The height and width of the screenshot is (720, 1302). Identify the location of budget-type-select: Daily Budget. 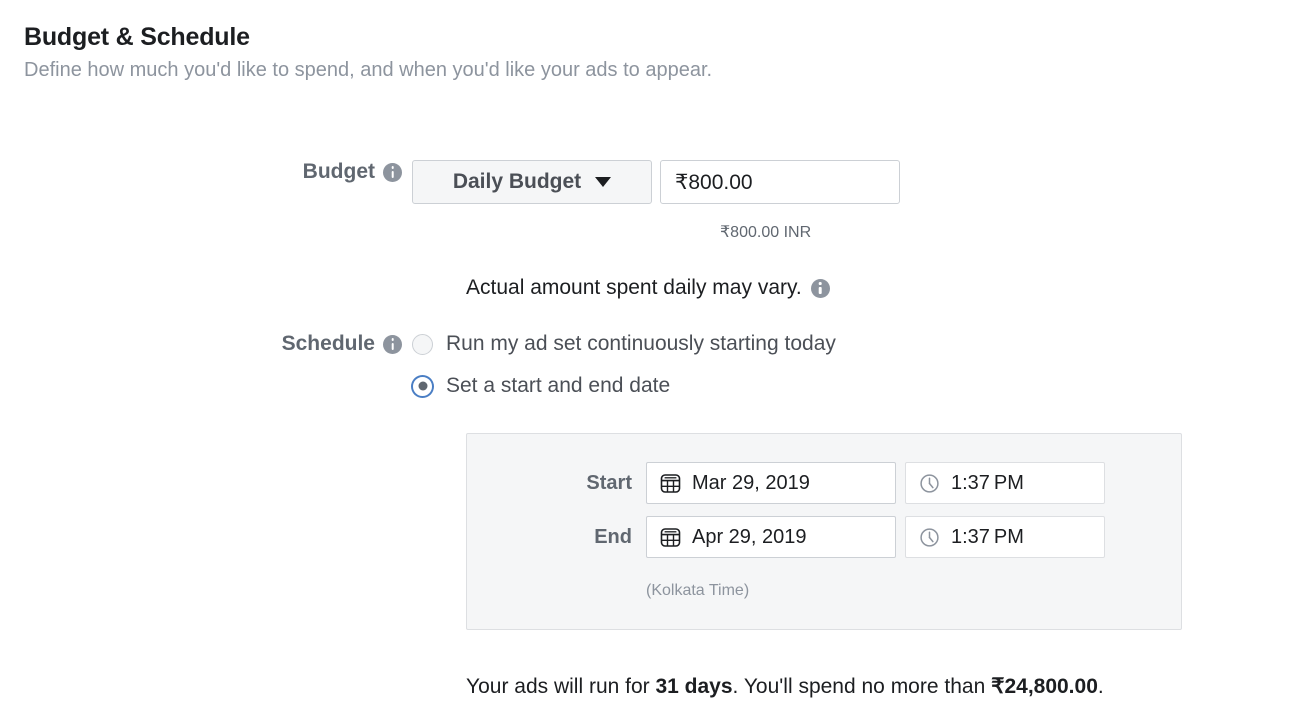
(532, 182).